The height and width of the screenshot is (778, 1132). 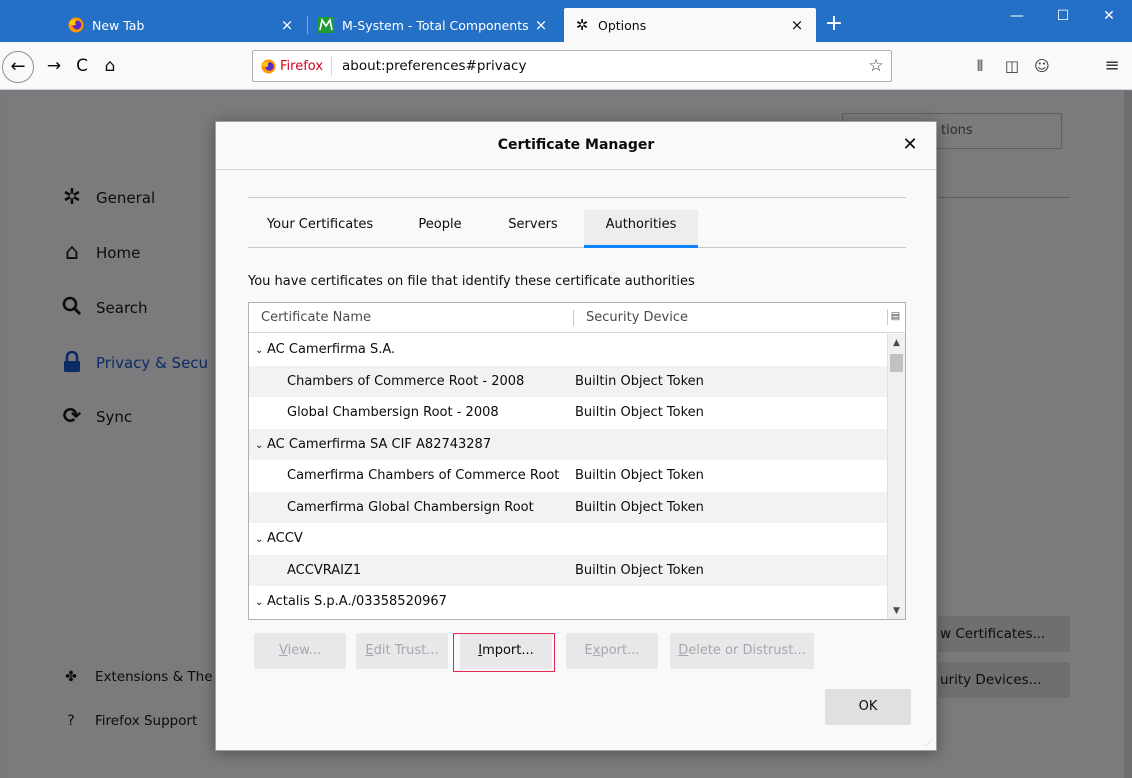 What do you see at coordinates (1017, 16) in the screenshot?
I see `minimize-button: —` at bounding box center [1017, 16].